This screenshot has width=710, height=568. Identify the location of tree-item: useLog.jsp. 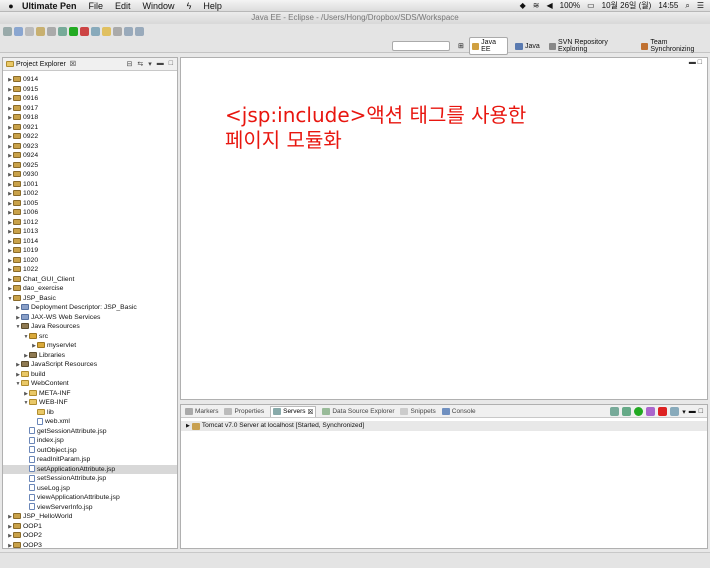
(90, 489).